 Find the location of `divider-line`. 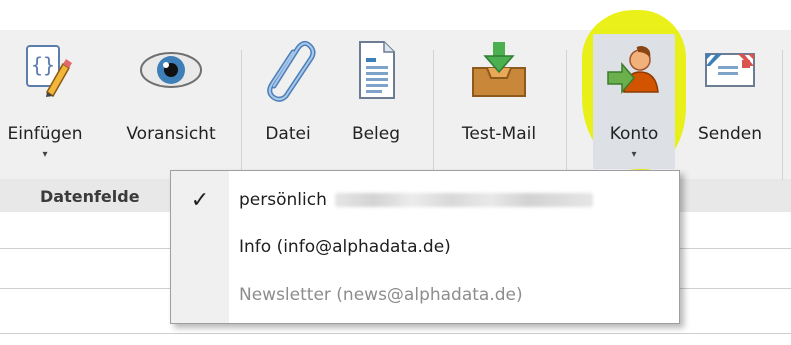

divider-line is located at coordinates (395, 333).